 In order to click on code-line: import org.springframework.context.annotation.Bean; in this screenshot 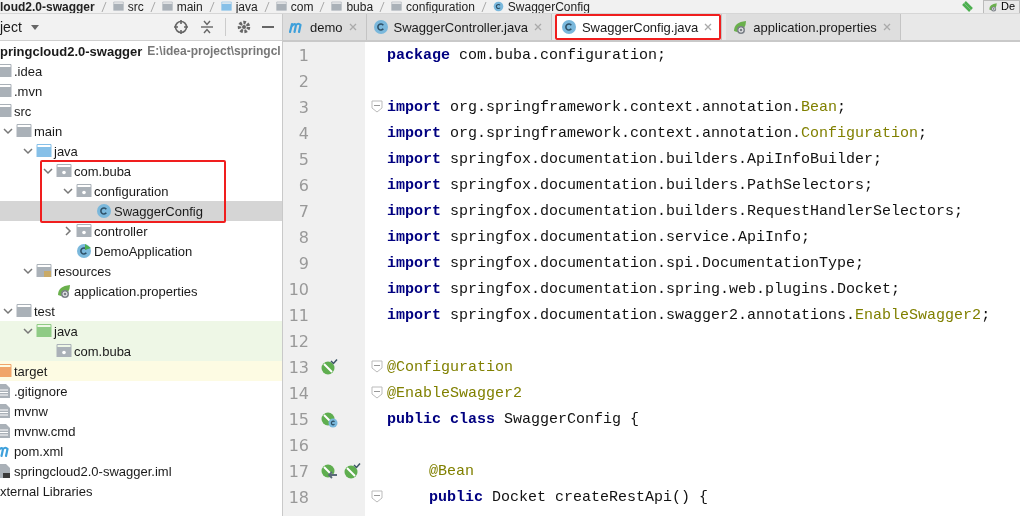, I will do `click(617, 107)`.